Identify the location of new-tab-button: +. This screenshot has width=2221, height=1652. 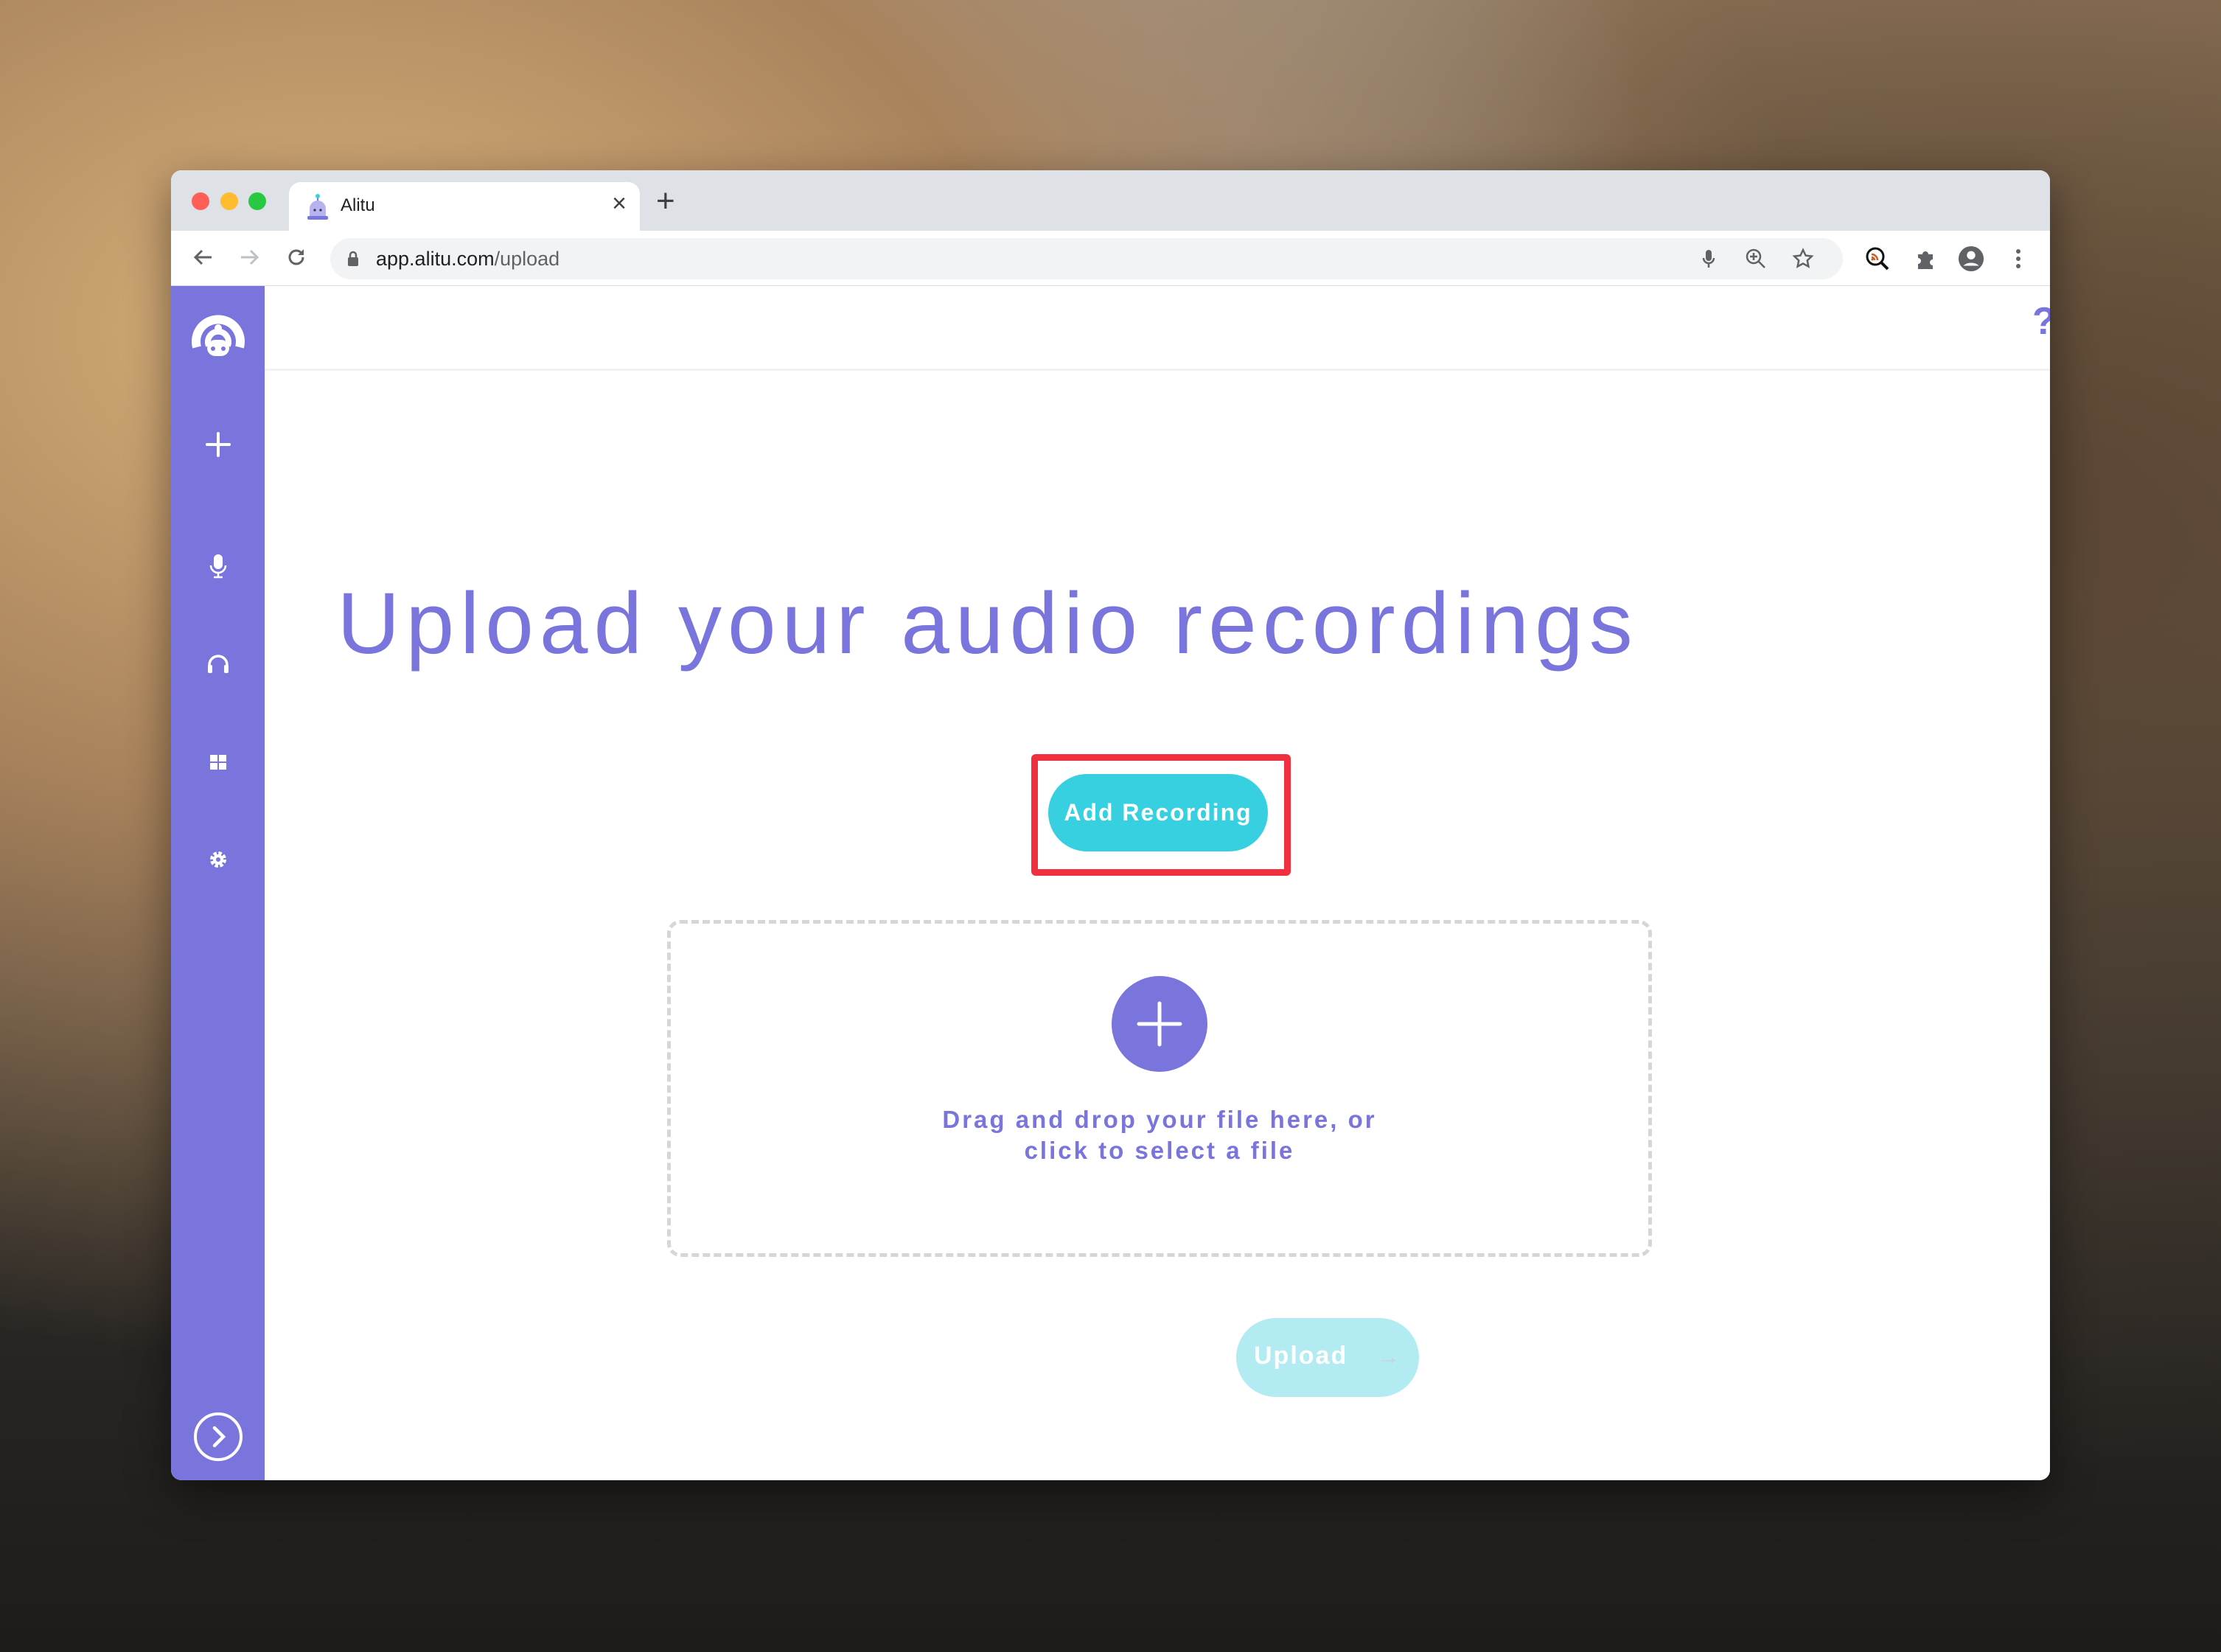
(665, 201).